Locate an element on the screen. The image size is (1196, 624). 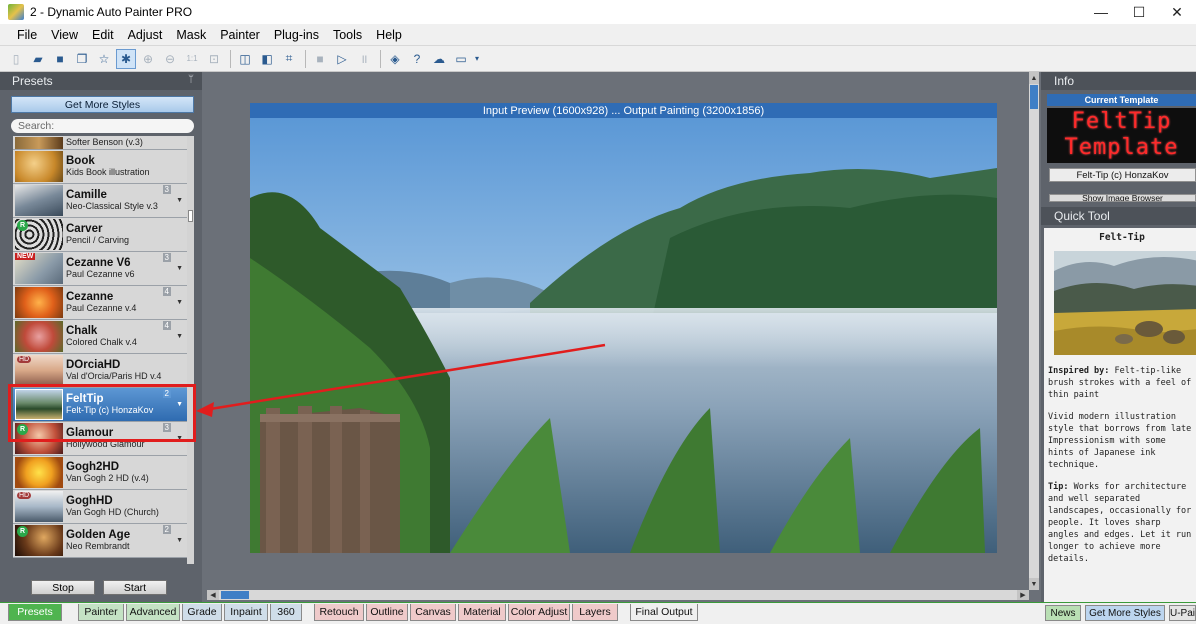
preset-item: R Golden Age Neo Rembrandt 2 ▼ is located at coordinates (100, 541).